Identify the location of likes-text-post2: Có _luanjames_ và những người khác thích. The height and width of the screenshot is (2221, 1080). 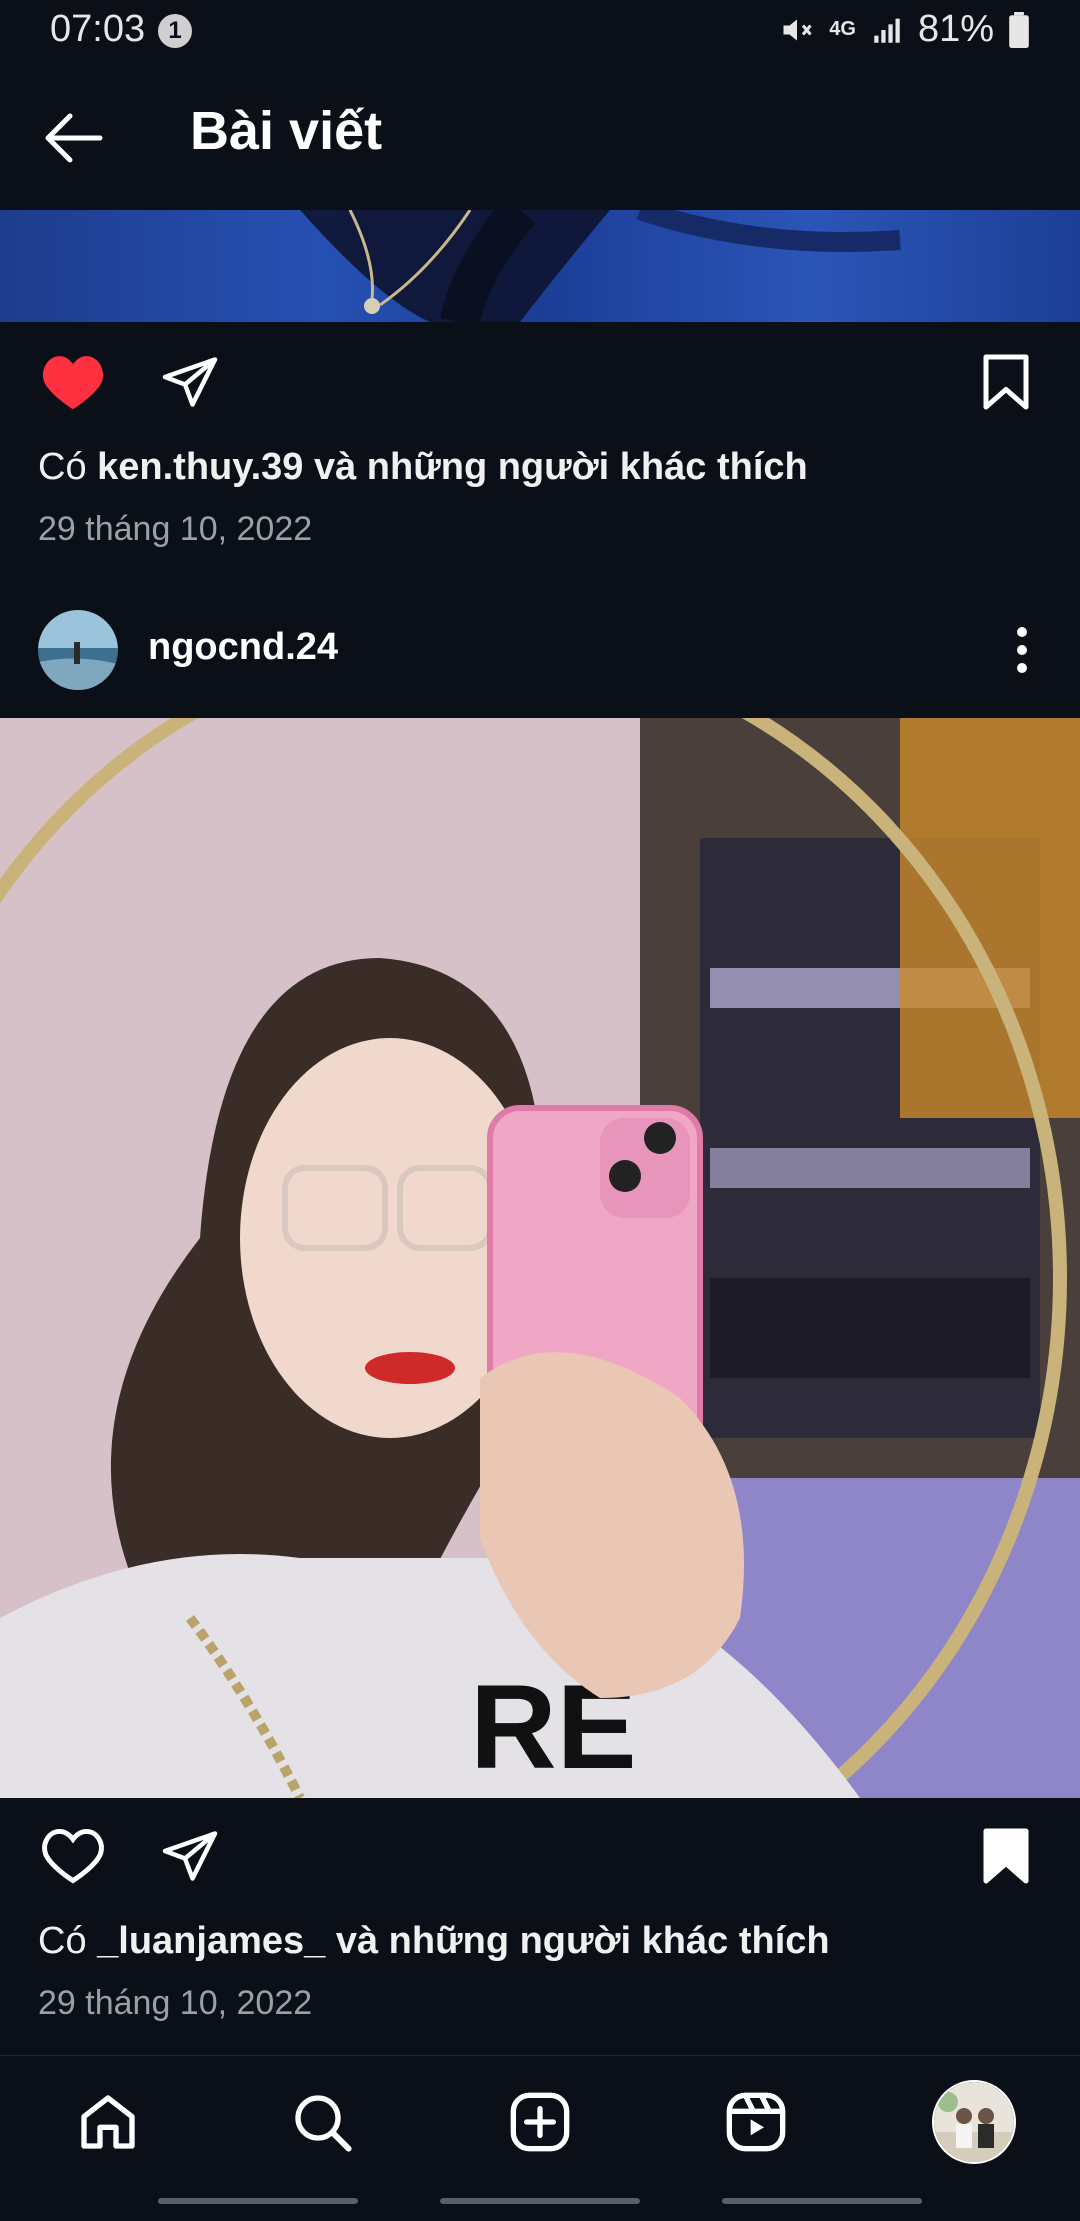
(434, 1941).